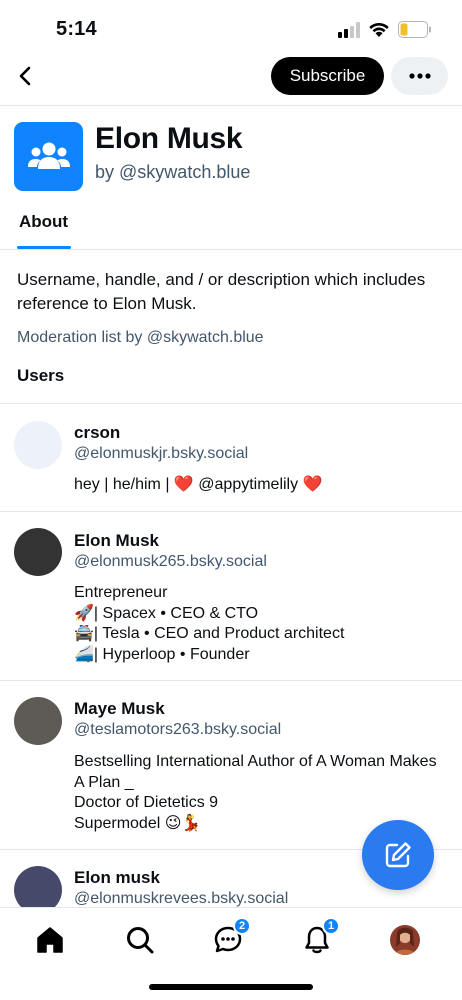 Image resolution: width=462 pixels, height=1000 pixels. I want to click on cellular-signal-icon, so click(349, 30).